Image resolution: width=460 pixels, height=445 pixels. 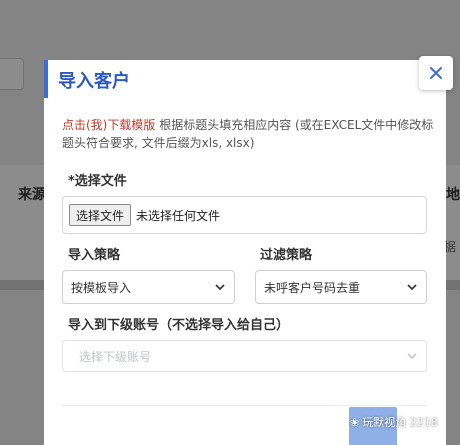 What do you see at coordinates (115, 356) in the screenshot?
I see `sub-account-placeholder: 选择下级账号` at bounding box center [115, 356].